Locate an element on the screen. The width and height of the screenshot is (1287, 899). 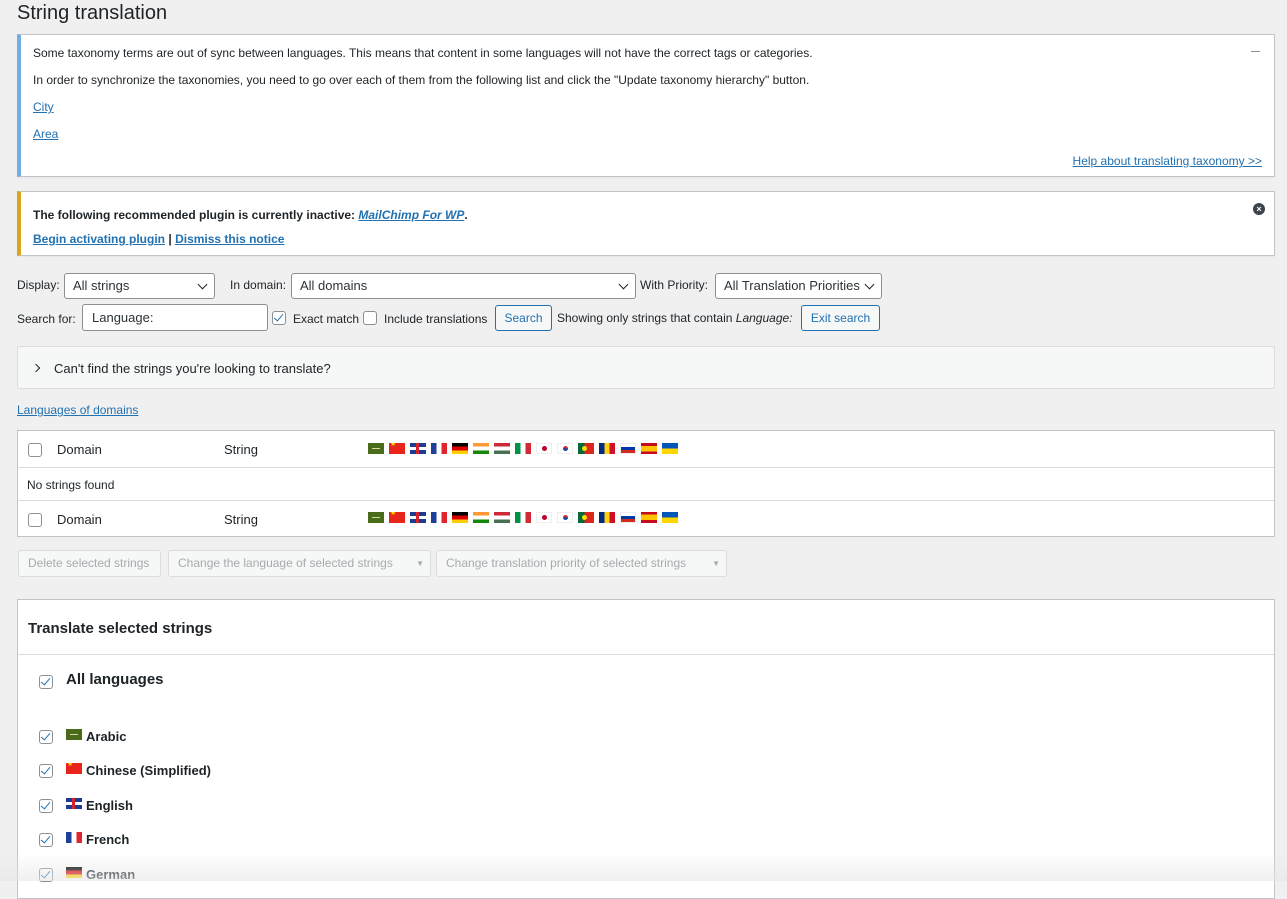
taxonomy-link-city: City is located at coordinates (43, 107).